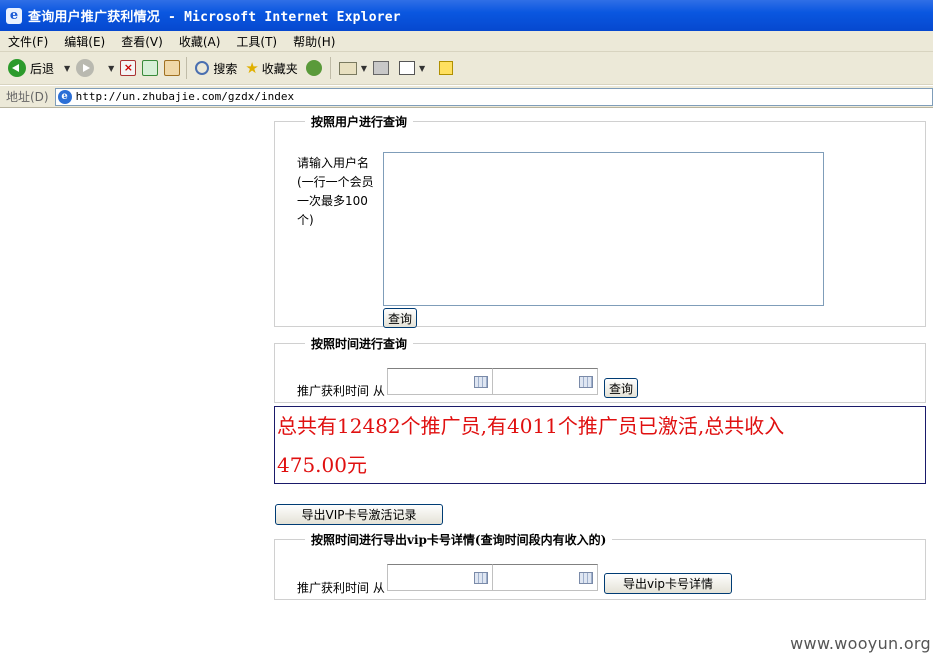 The image size is (933, 653). What do you see at coordinates (84, 41) in the screenshot?
I see `menu-edit: 编辑(E)` at bounding box center [84, 41].